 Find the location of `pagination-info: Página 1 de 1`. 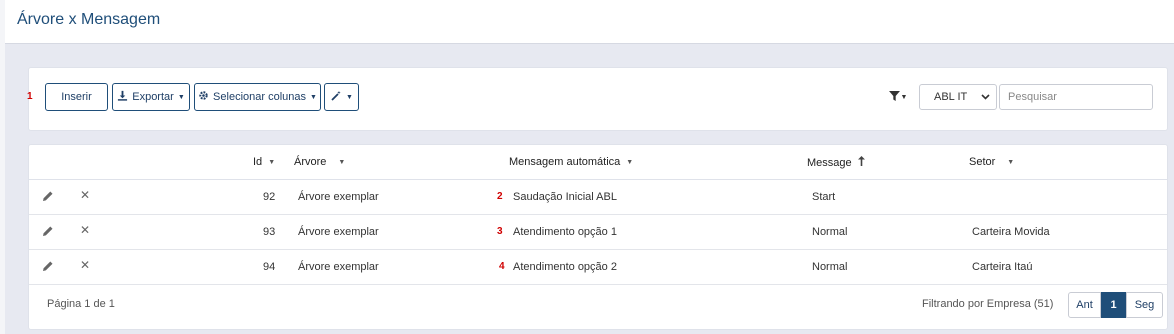

pagination-info: Página 1 de 1 is located at coordinates (81, 304).